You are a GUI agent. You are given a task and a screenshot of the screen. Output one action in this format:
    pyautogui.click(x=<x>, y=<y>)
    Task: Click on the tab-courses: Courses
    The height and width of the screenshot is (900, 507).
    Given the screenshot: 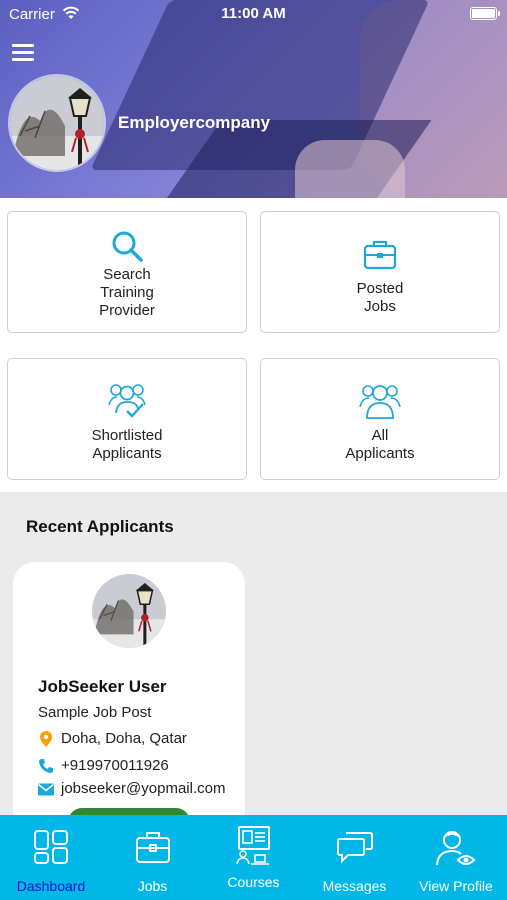 What is the action you would take?
    pyautogui.click(x=253, y=857)
    